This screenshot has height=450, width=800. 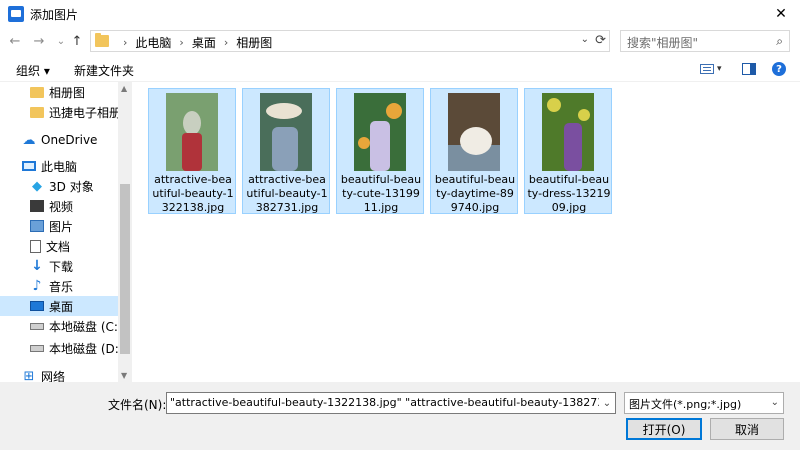 What do you see at coordinates (781, 14) in the screenshot?
I see `close-button: ✕` at bounding box center [781, 14].